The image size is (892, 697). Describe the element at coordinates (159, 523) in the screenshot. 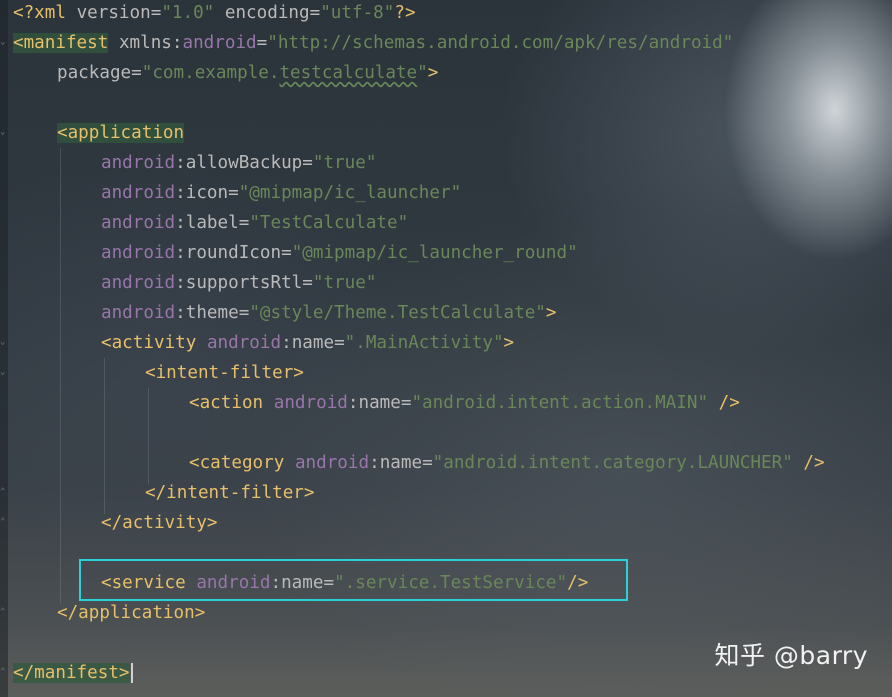

I see `code-line-activity-close: </activity>` at that location.